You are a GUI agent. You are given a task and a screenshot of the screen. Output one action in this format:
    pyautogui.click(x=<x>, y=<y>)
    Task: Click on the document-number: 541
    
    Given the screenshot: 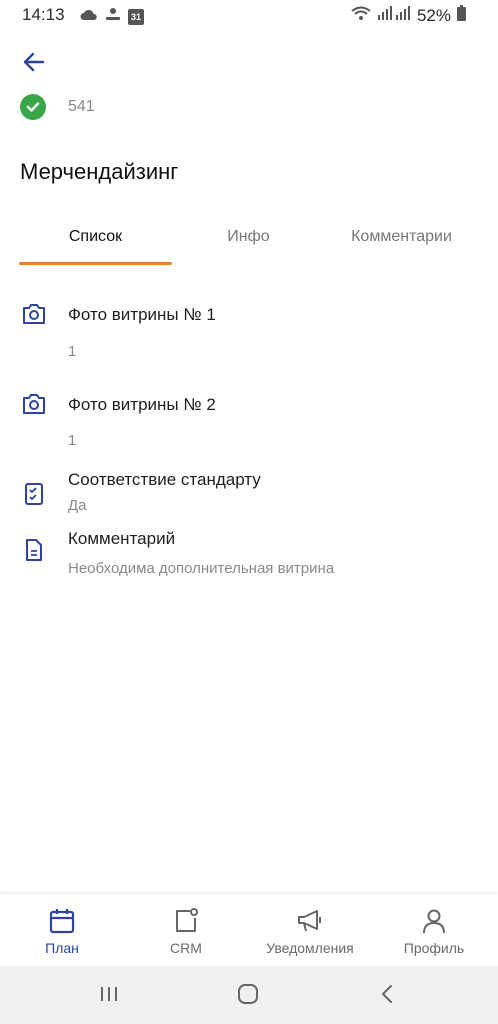 What is the action you would take?
    pyautogui.click(x=81, y=106)
    